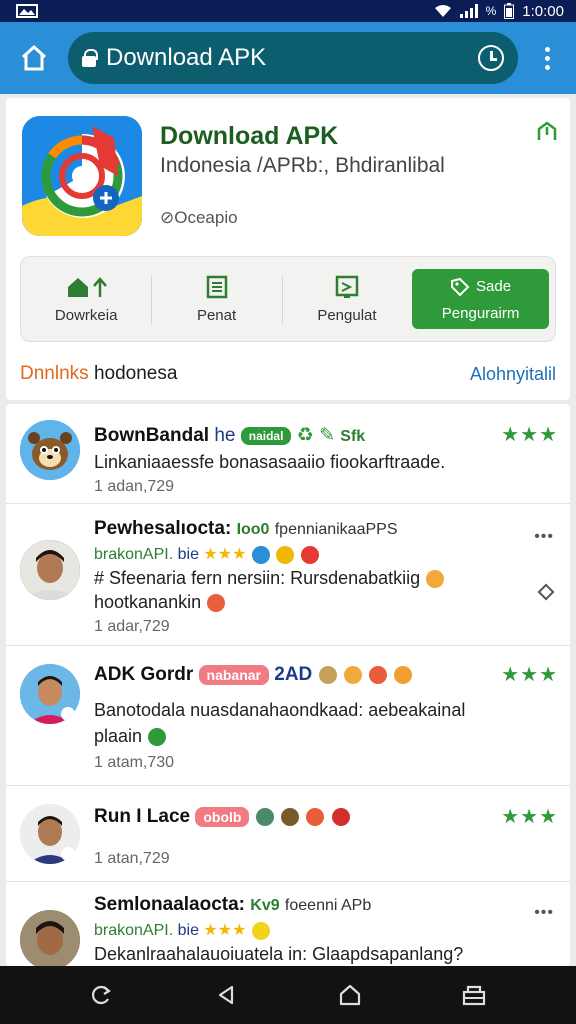 The width and height of the screenshot is (576, 1024). I want to click on label-badge: nabanar, so click(233, 674).